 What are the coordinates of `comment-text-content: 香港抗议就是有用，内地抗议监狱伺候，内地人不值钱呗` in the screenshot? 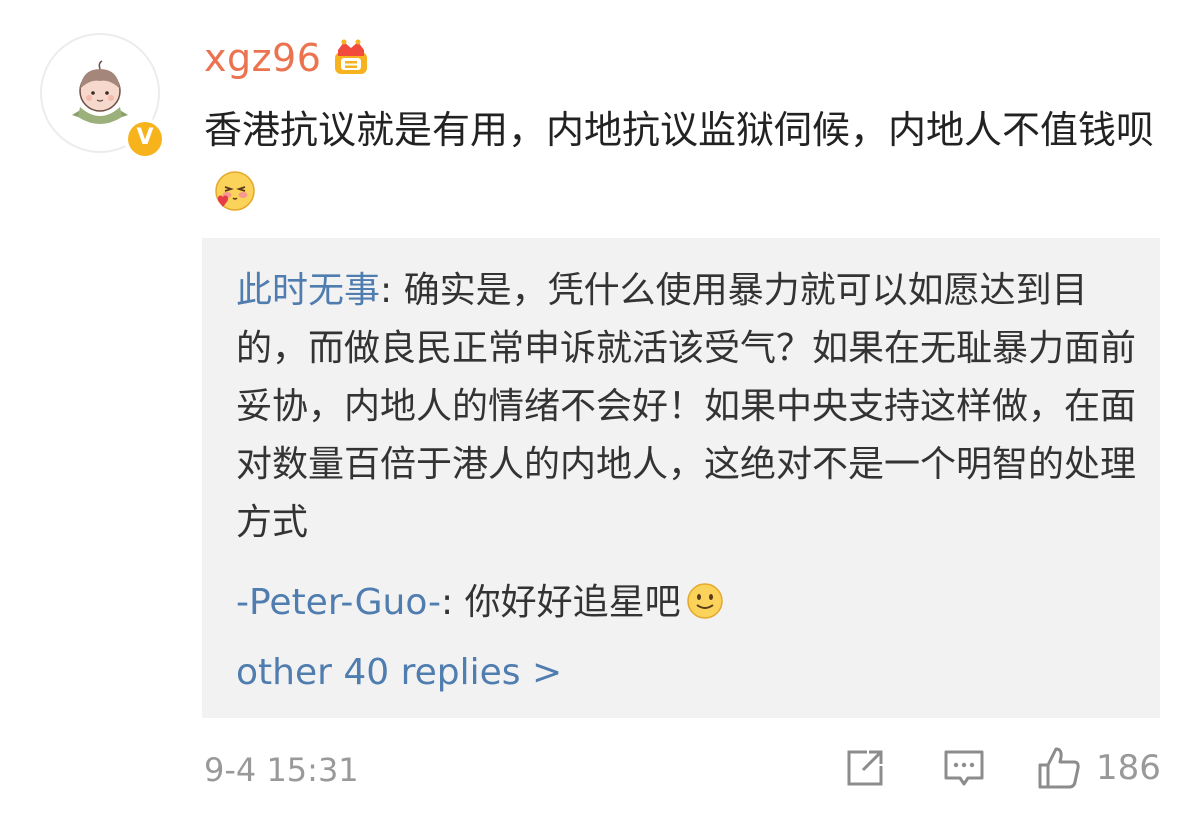 It's located at (679, 130).